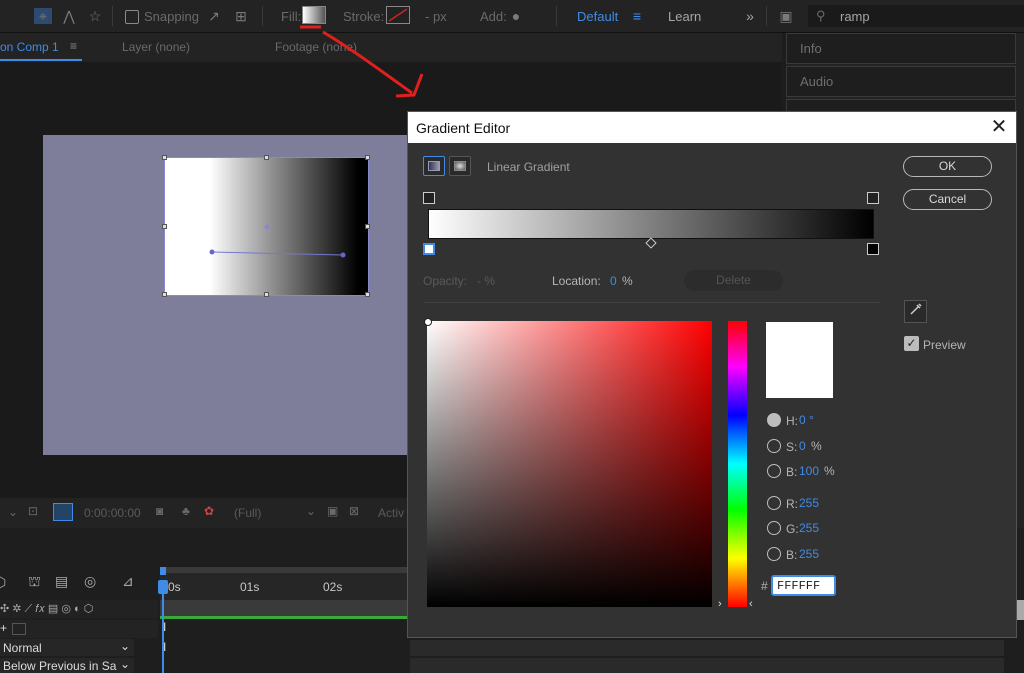  I want to click on add-button-icon: ●, so click(516, 16).